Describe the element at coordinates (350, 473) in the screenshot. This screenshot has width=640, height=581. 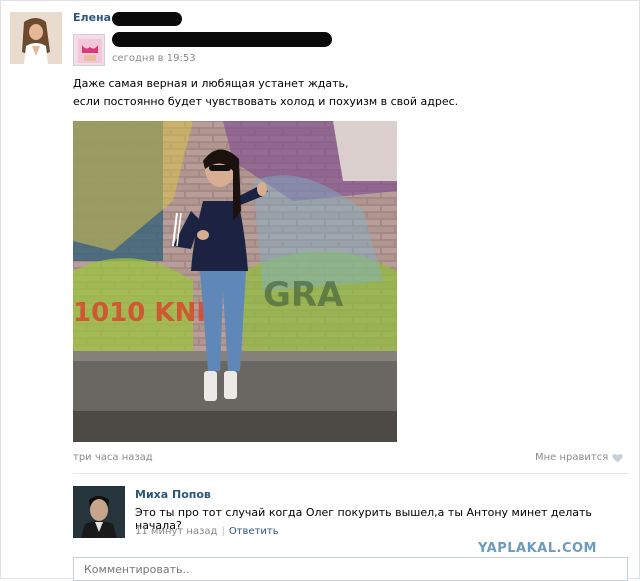
I see `divider` at that location.